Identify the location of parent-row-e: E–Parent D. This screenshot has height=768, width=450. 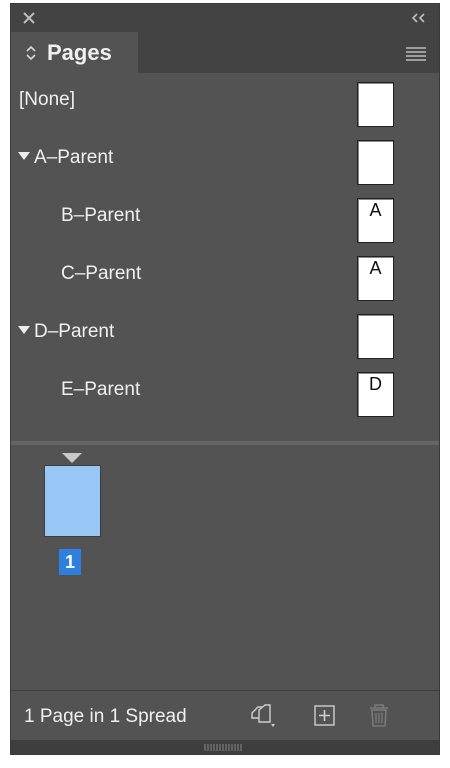
(225, 392).